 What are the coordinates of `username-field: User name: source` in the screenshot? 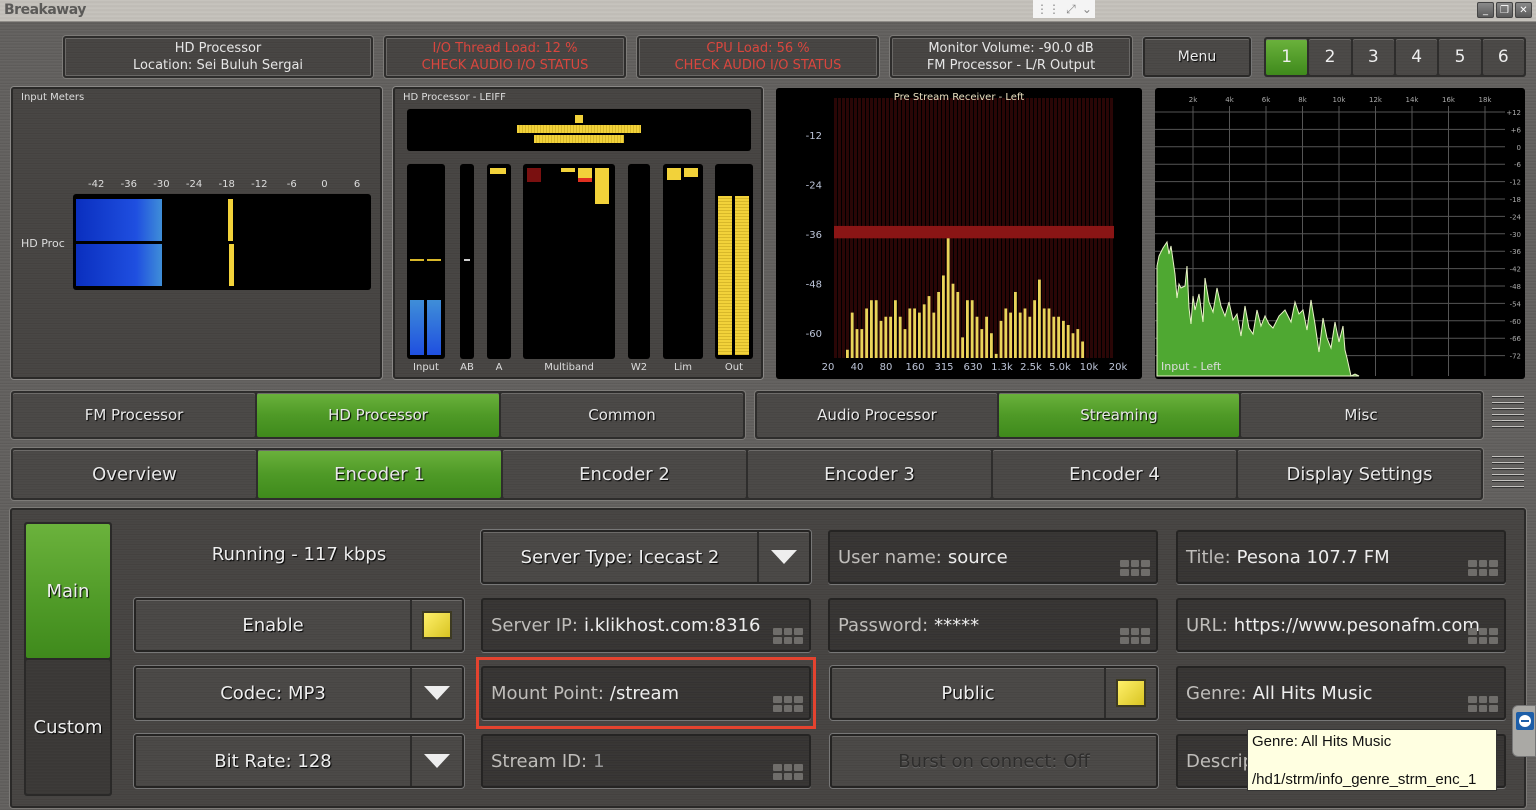 It's located at (993, 557).